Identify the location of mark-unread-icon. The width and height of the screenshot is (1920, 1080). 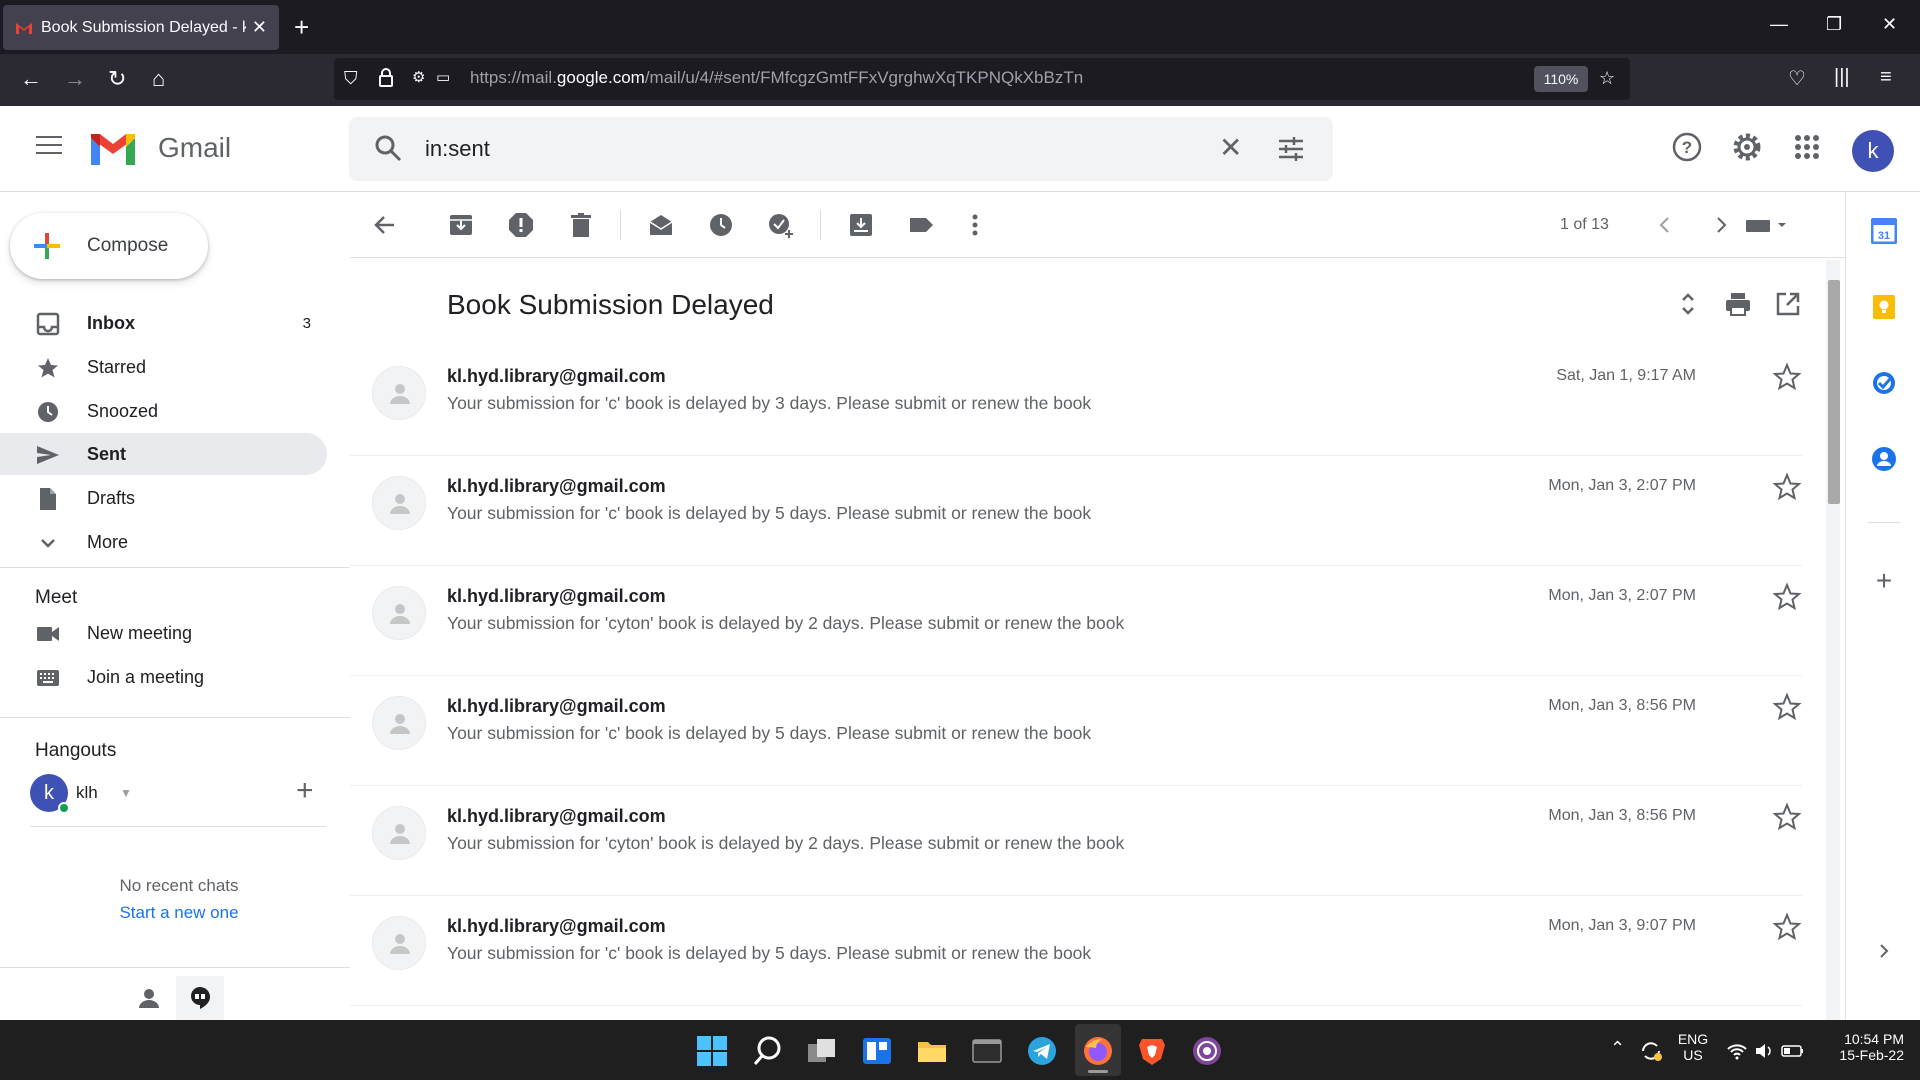
(661, 225).